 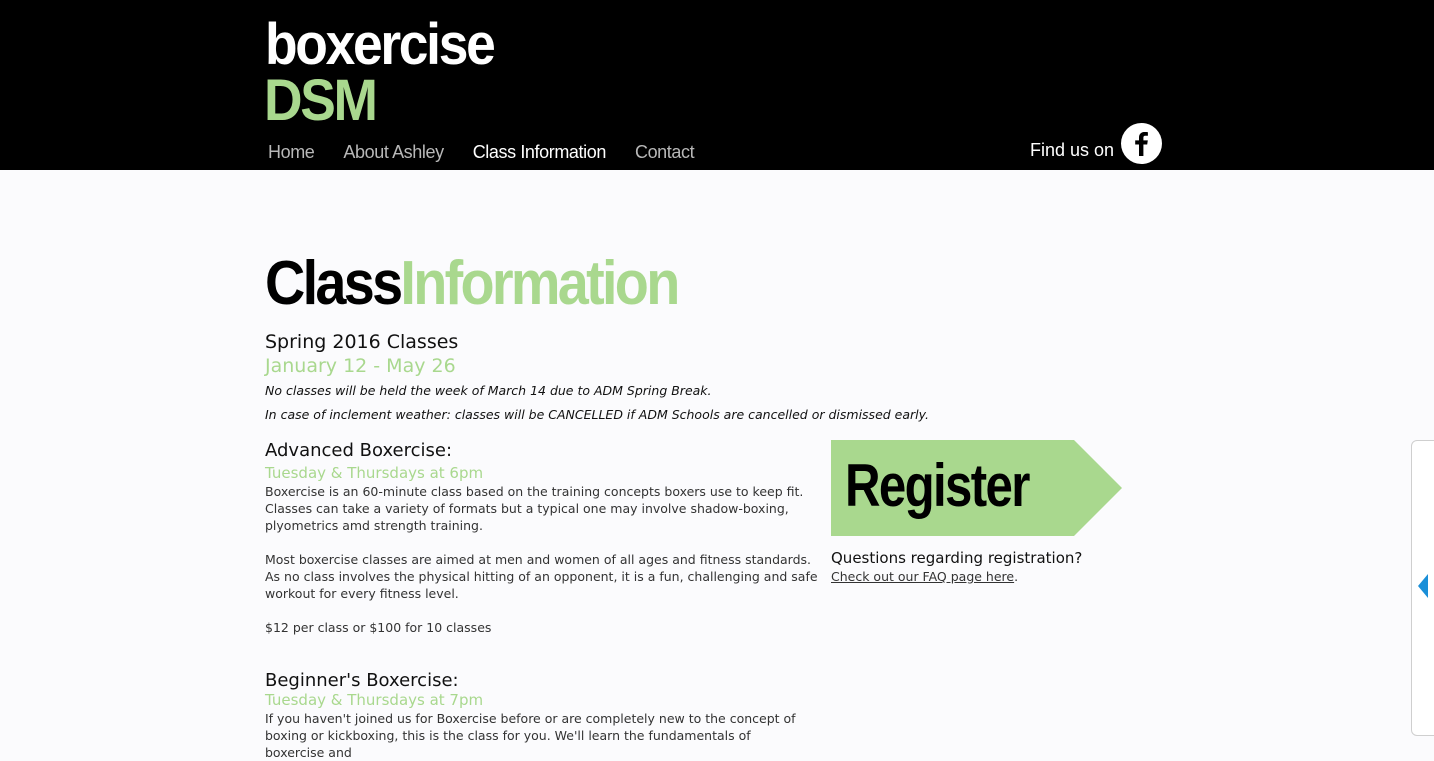 I want to click on nav-class-information: Class Information, so click(x=540, y=152).